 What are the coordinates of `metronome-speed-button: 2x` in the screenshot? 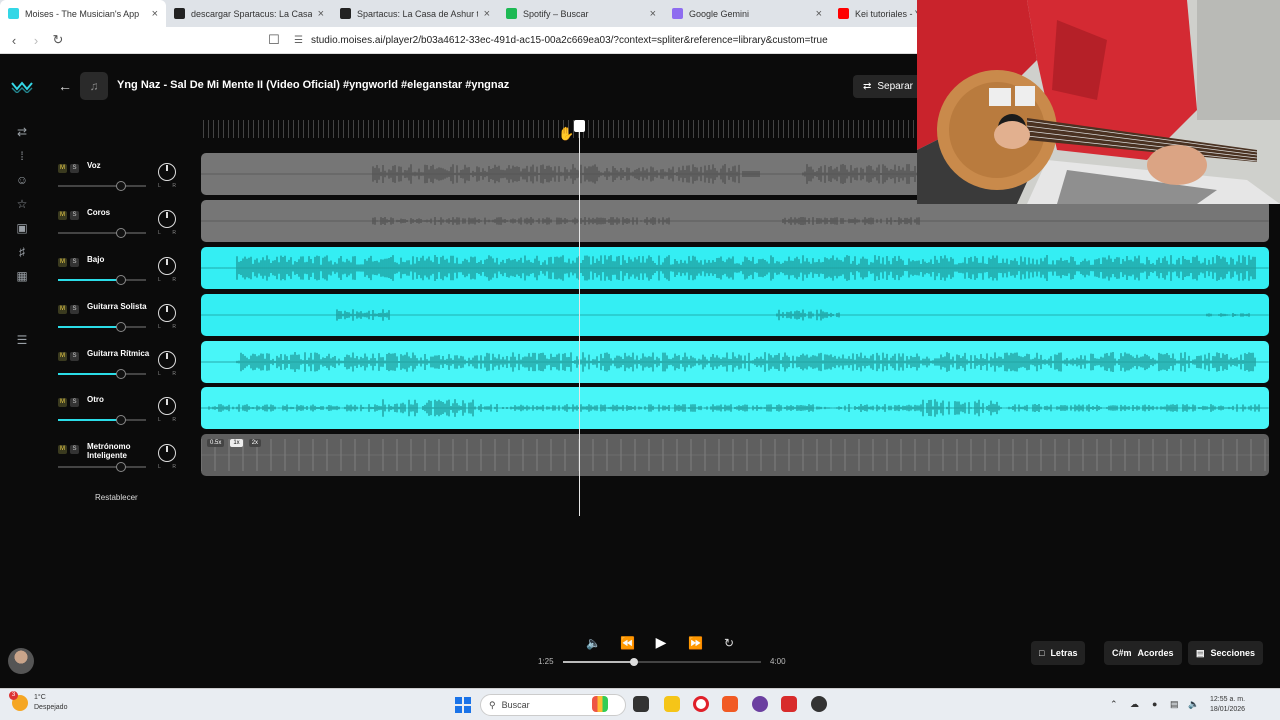 It's located at (255, 443).